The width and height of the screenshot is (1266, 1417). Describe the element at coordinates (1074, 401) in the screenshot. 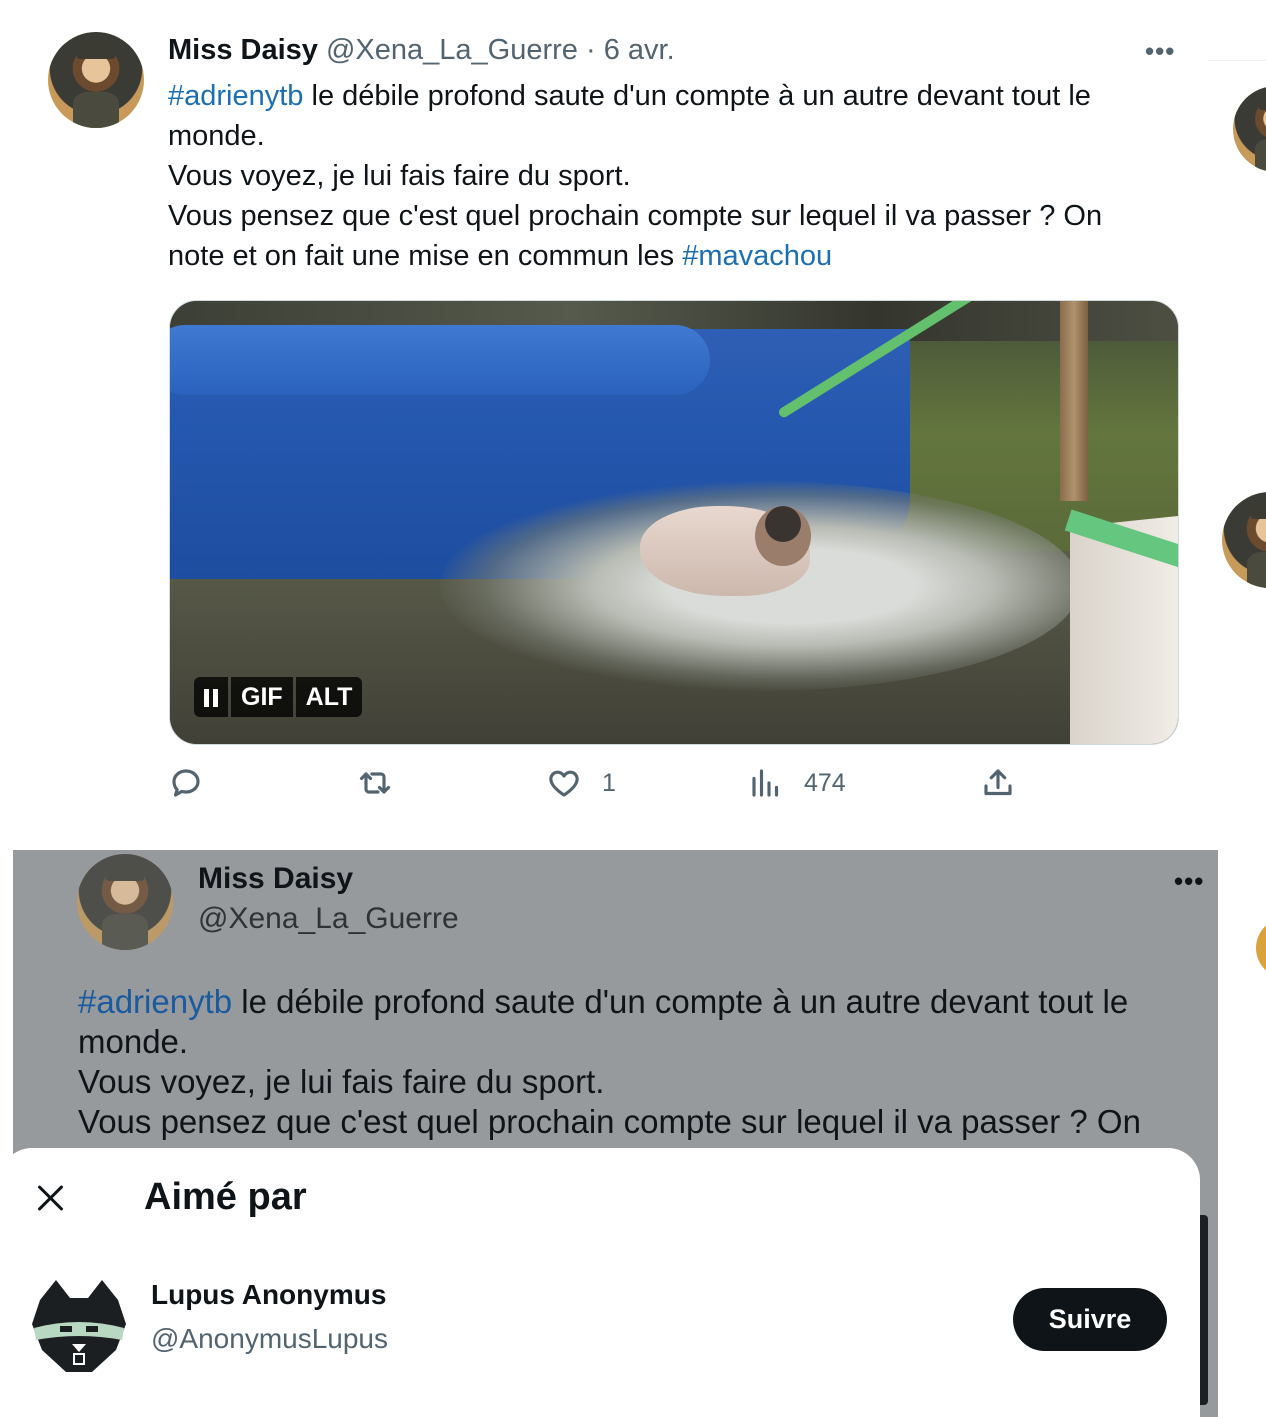

I see `media-post` at that location.